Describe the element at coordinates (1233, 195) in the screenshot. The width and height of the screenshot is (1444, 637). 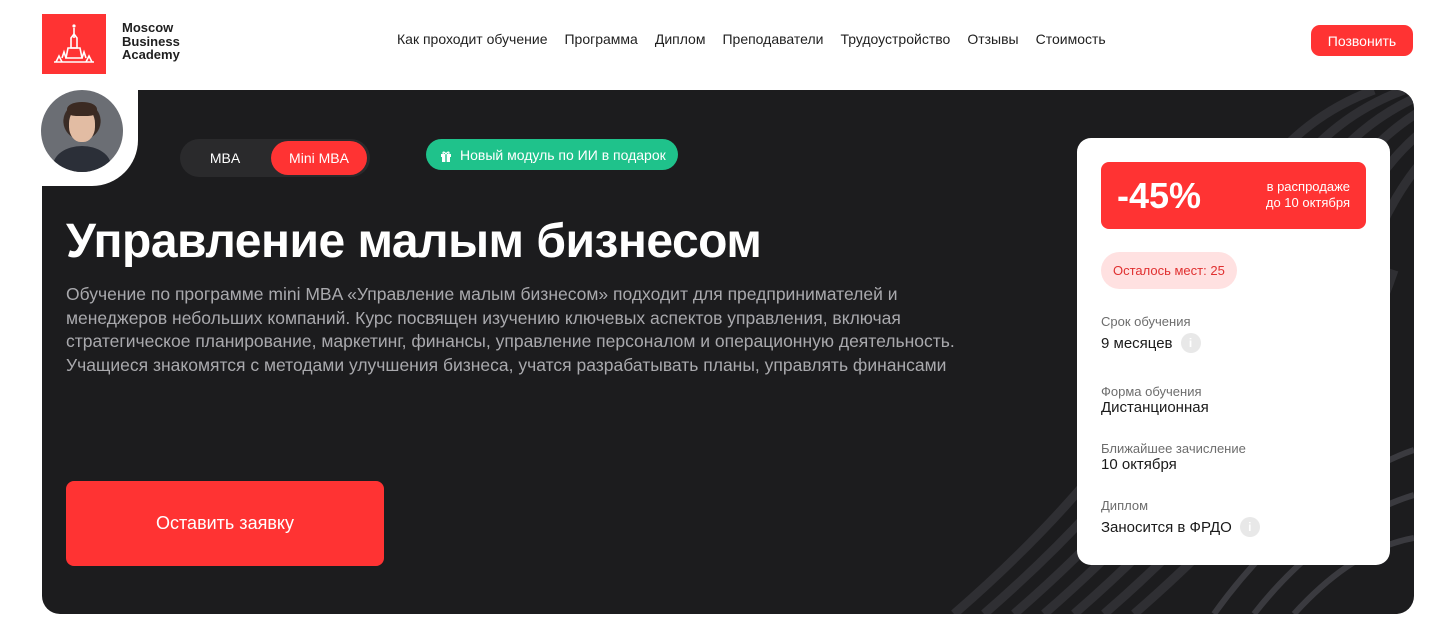
I see `discount-banner: -45% в распродаже до 10 октября` at that location.